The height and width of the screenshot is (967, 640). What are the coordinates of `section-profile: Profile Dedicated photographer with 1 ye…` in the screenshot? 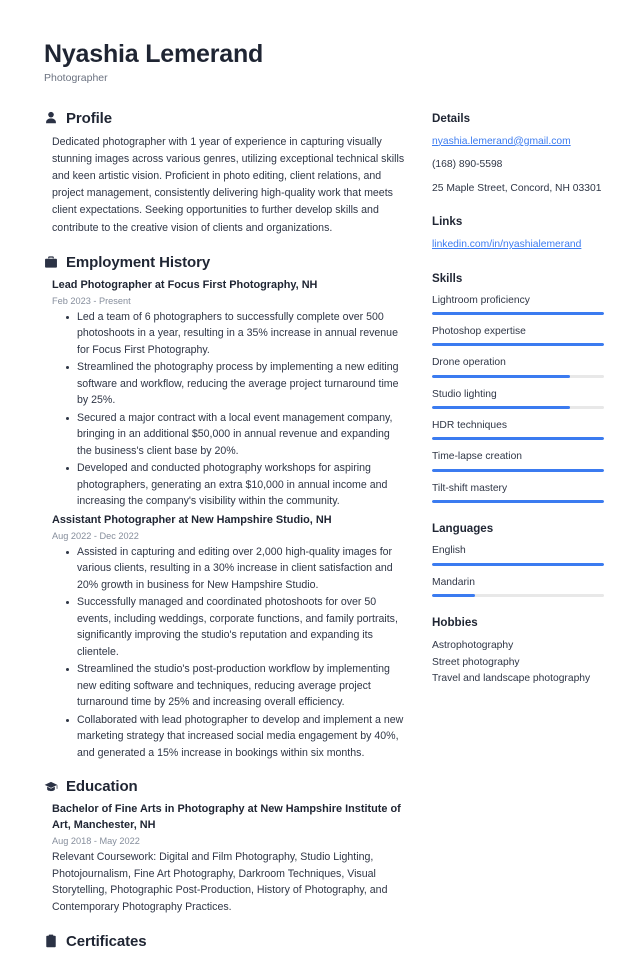 It's located at (225, 173).